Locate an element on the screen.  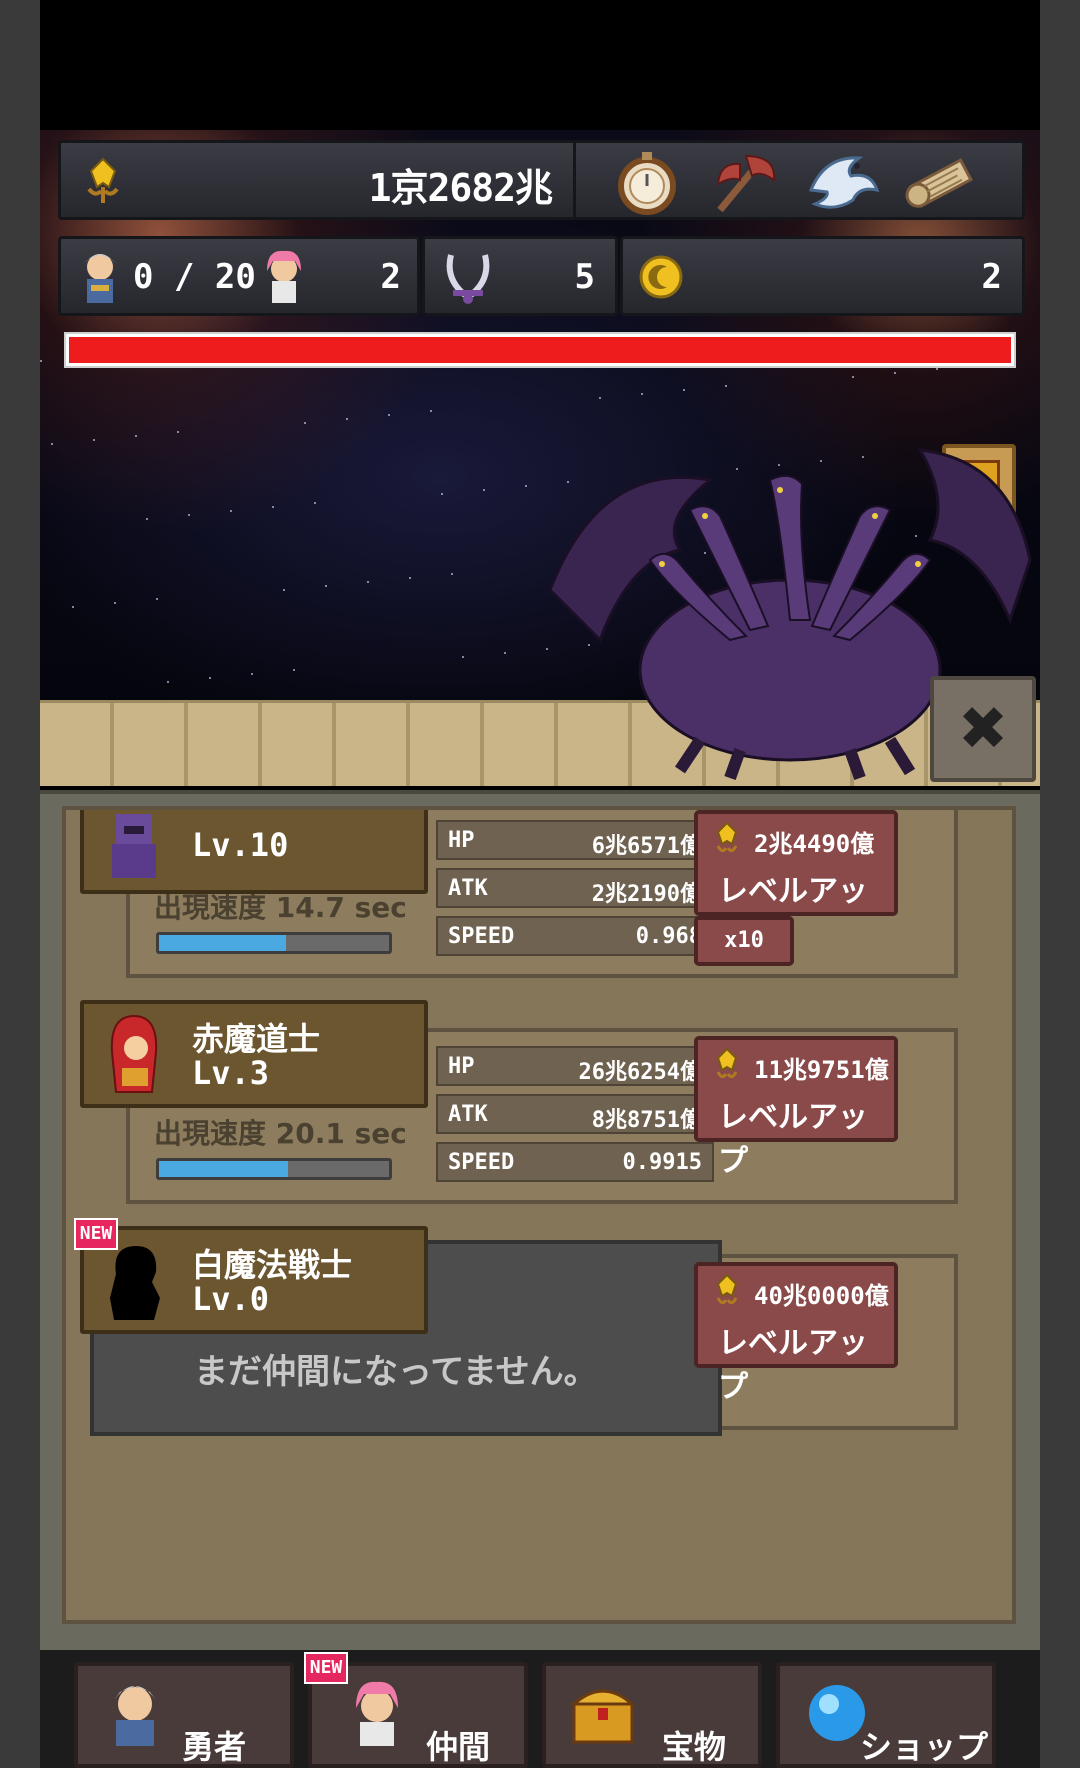
crossed-swords-icon is located at coordinates (468, 279).